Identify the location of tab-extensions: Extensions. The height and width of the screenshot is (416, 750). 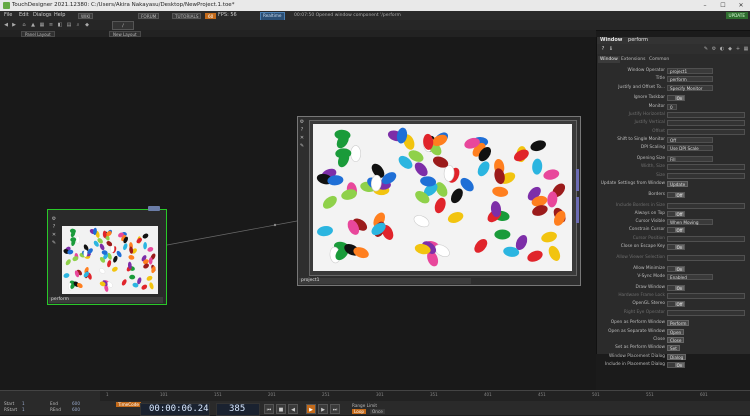
(633, 59).